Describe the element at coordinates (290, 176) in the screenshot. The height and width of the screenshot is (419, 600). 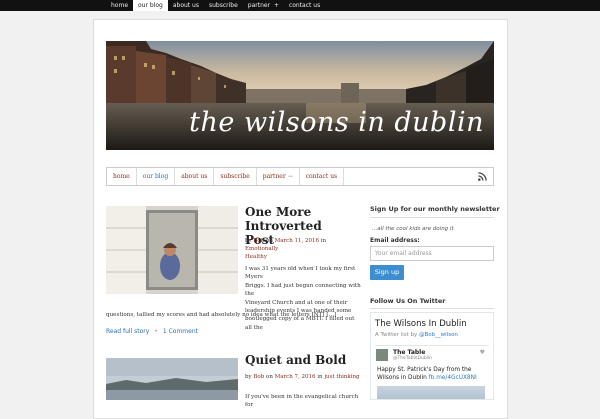
I see `dropdown-arrow-icon: →` at that location.